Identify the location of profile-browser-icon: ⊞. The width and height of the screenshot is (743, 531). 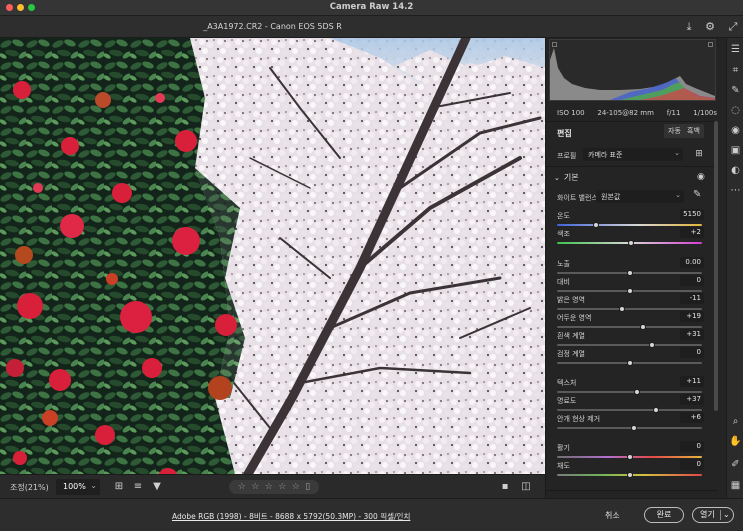
(699, 154).